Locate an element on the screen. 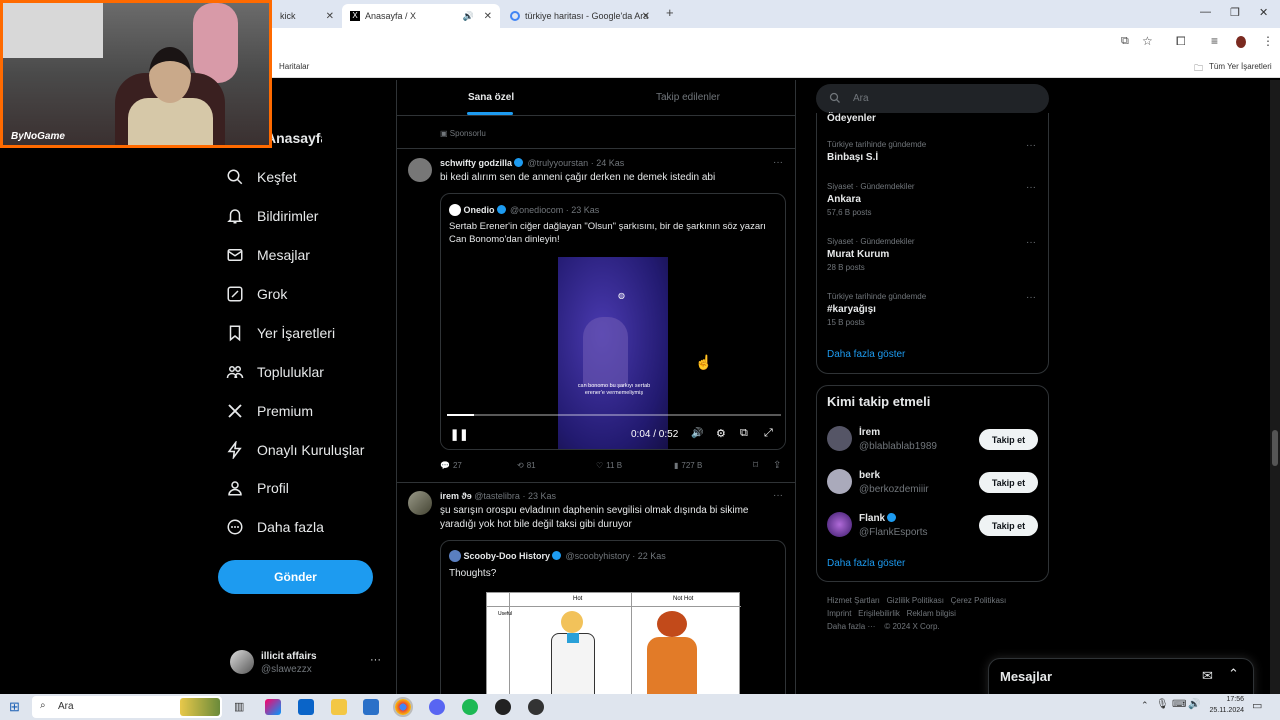 This screenshot has width=1280, height=720. tray-chevron-icon: ⌃ is located at coordinates (1145, 705).